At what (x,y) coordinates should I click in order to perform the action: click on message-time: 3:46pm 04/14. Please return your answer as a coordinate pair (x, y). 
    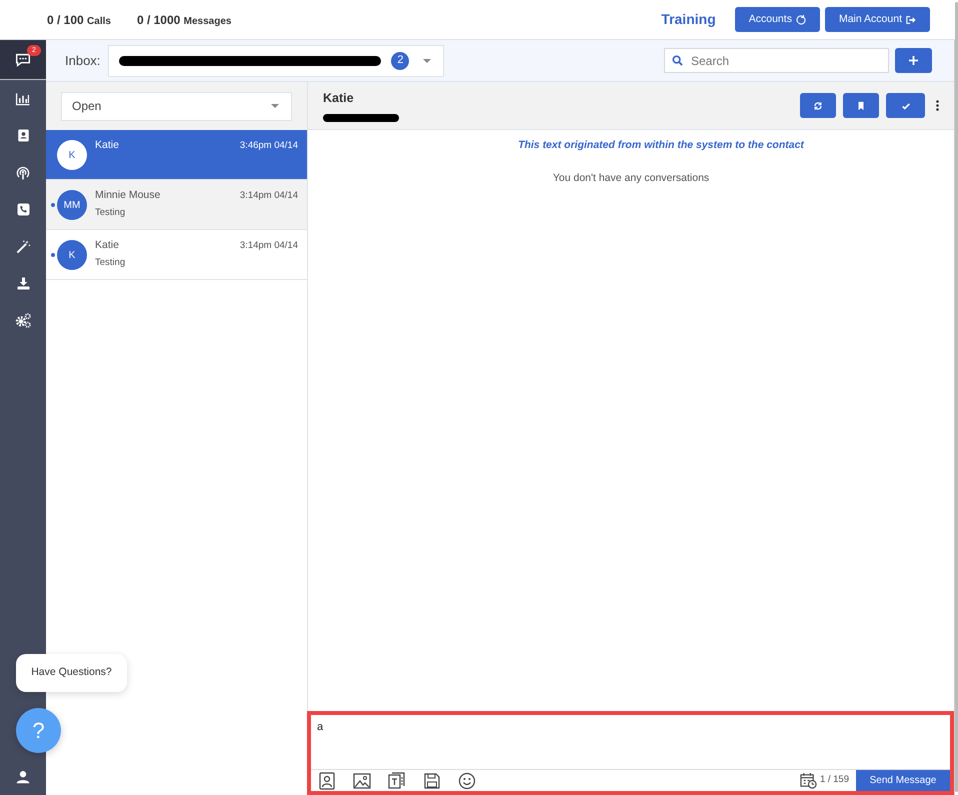
    Looking at the image, I should click on (269, 146).